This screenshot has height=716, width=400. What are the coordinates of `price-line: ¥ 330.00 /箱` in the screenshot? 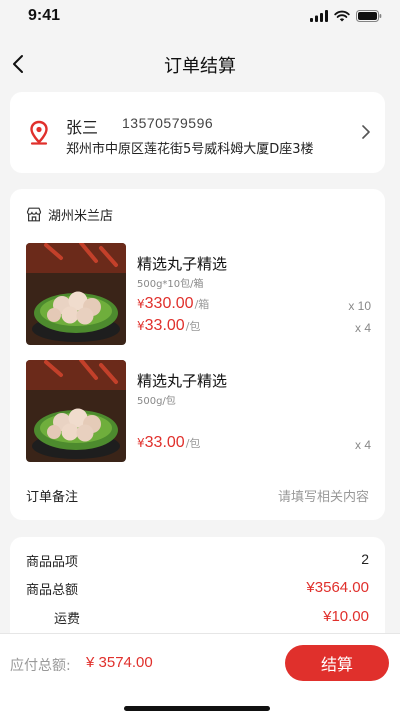 It's located at (173, 304).